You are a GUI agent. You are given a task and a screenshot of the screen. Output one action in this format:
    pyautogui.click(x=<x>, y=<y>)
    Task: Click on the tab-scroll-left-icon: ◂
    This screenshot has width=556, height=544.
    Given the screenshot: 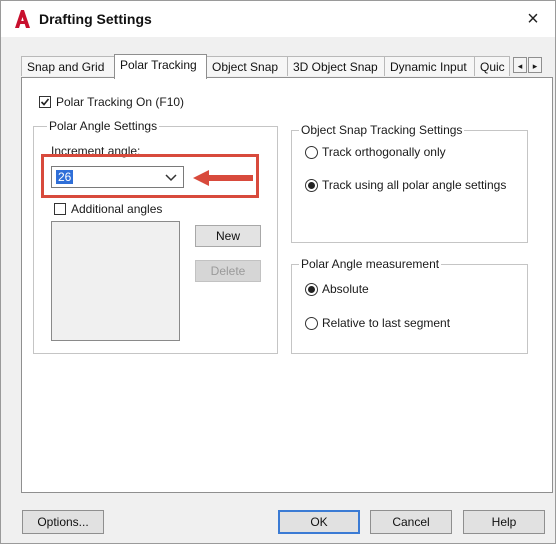 What is the action you would take?
    pyautogui.click(x=520, y=65)
    